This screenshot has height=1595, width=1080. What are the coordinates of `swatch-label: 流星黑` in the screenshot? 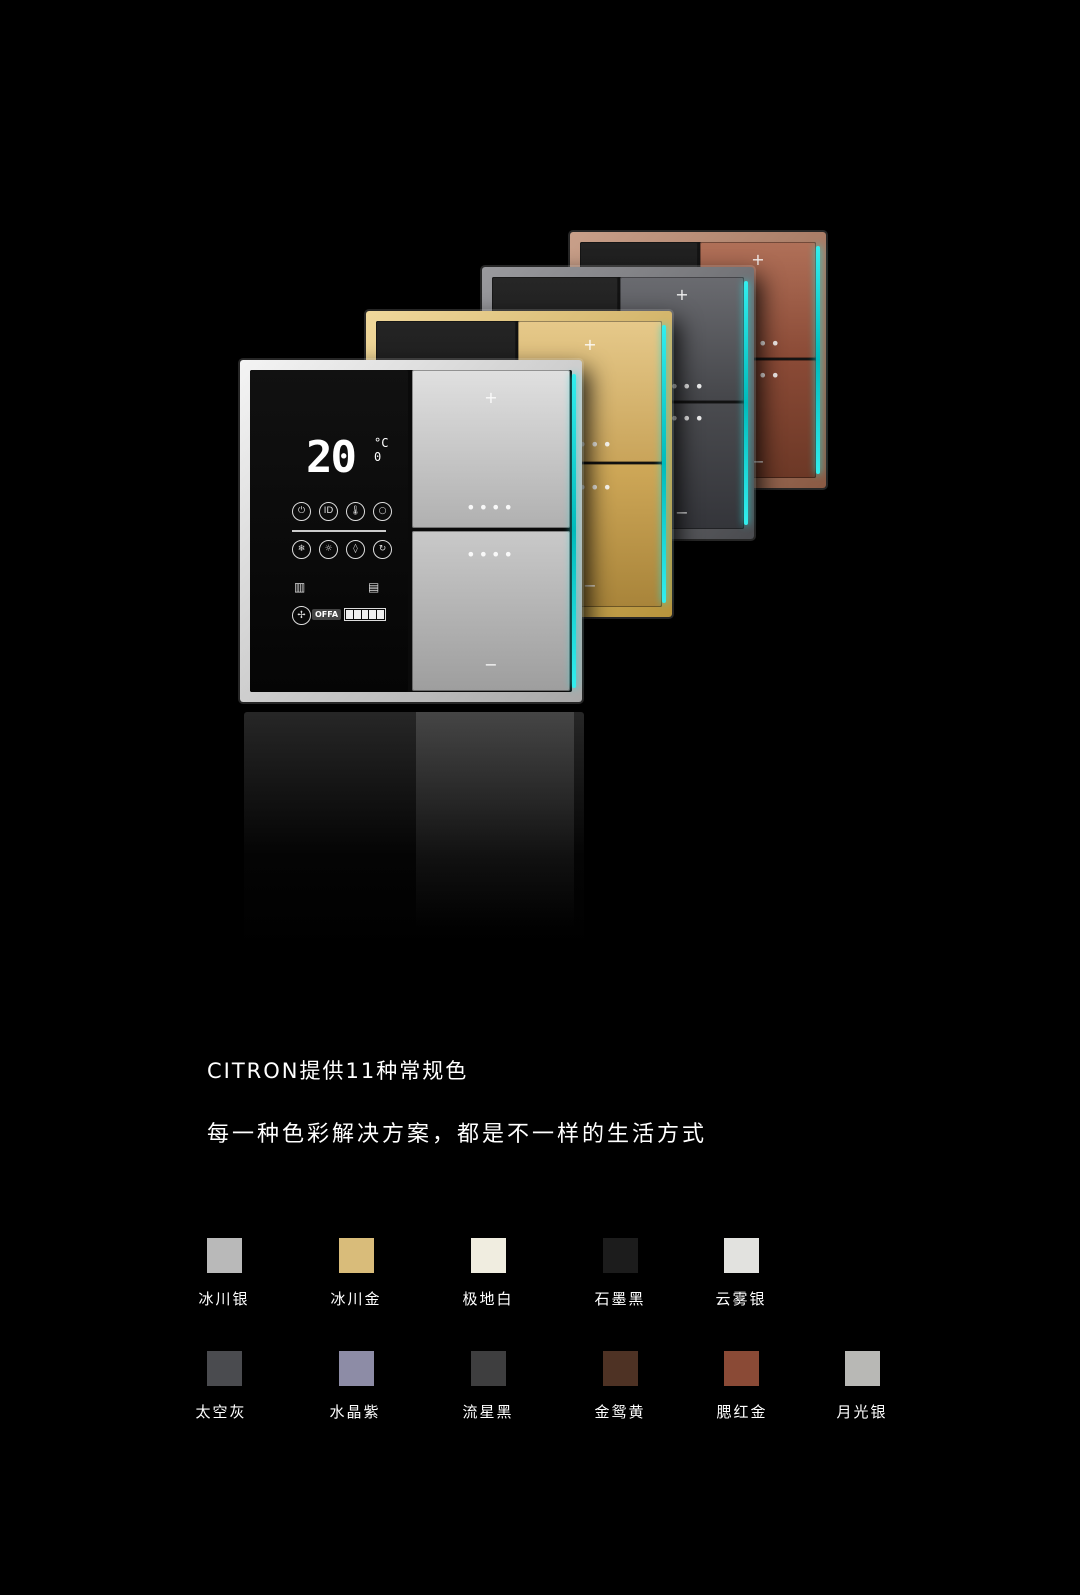 It's located at (488, 1412).